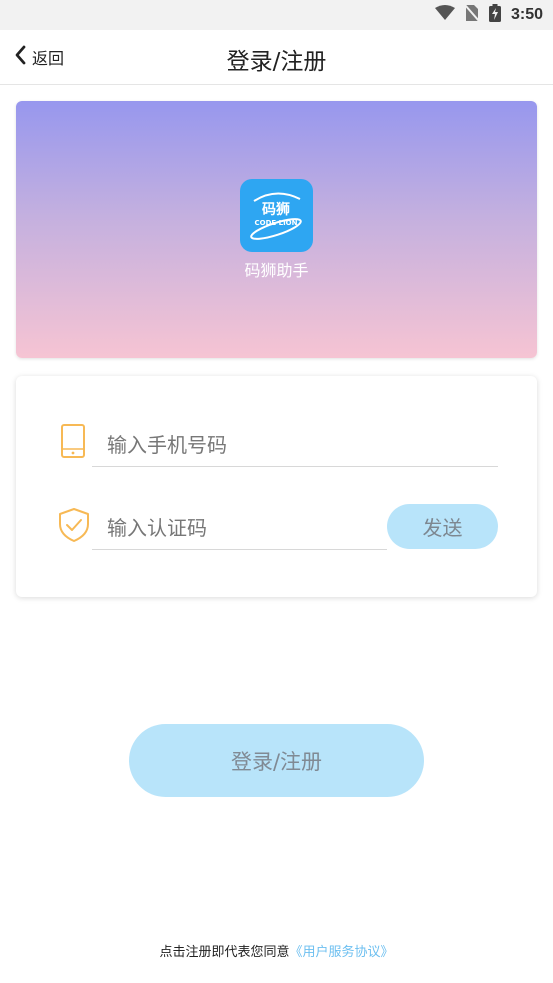  What do you see at coordinates (472, 15) in the screenshot?
I see `no-sim-icon` at bounding box center [472, 15].